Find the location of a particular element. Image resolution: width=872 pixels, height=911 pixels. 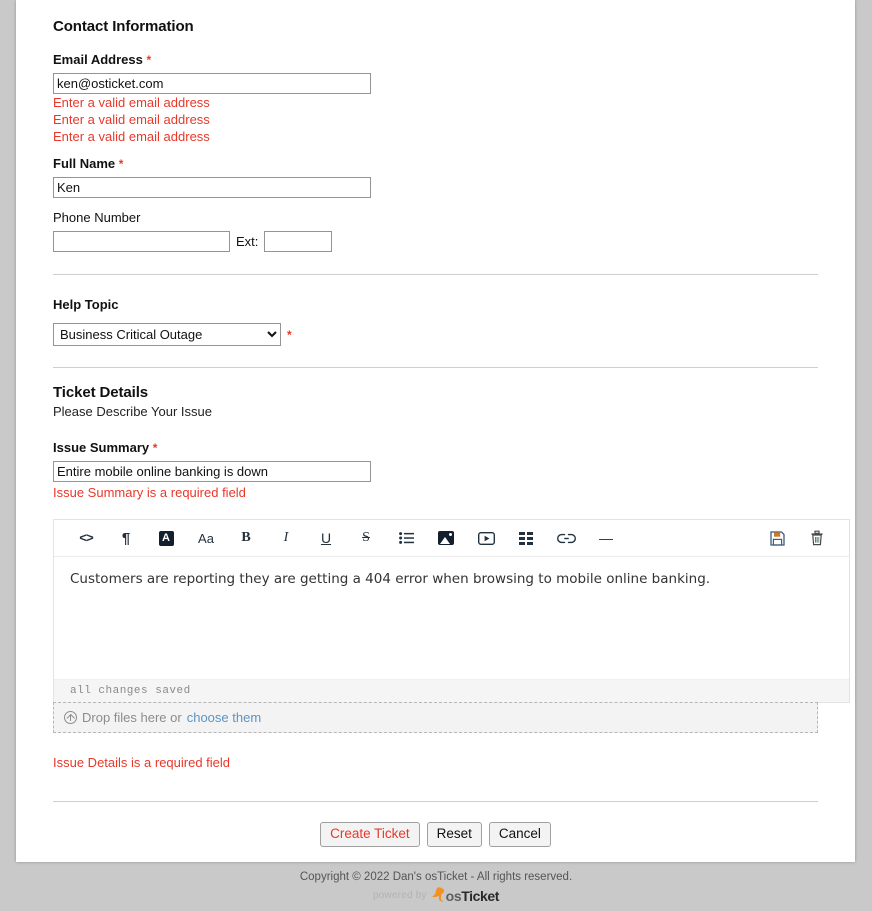

editor-toolbar-left-group: <> ¶ A Aa B I U S — is located at coordinates (411, 538).